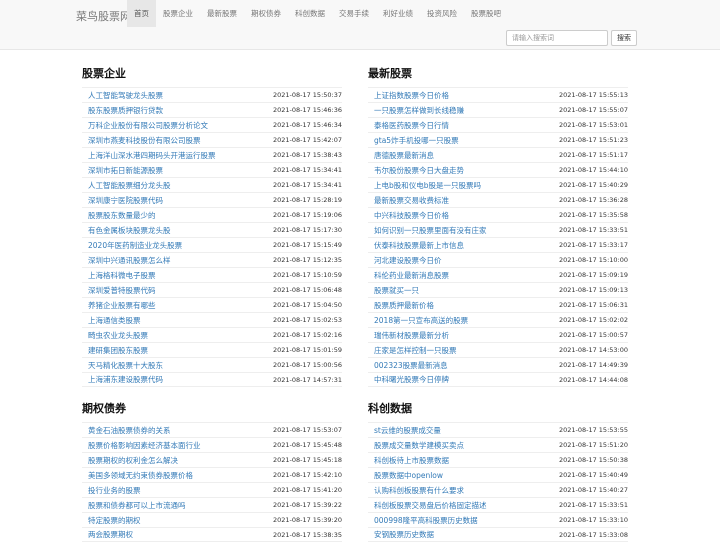  Describe the element at coordinates (144, 445) in the screenshot. I see `article-link: 股票价格影响因素经济基本面行业` at that location.